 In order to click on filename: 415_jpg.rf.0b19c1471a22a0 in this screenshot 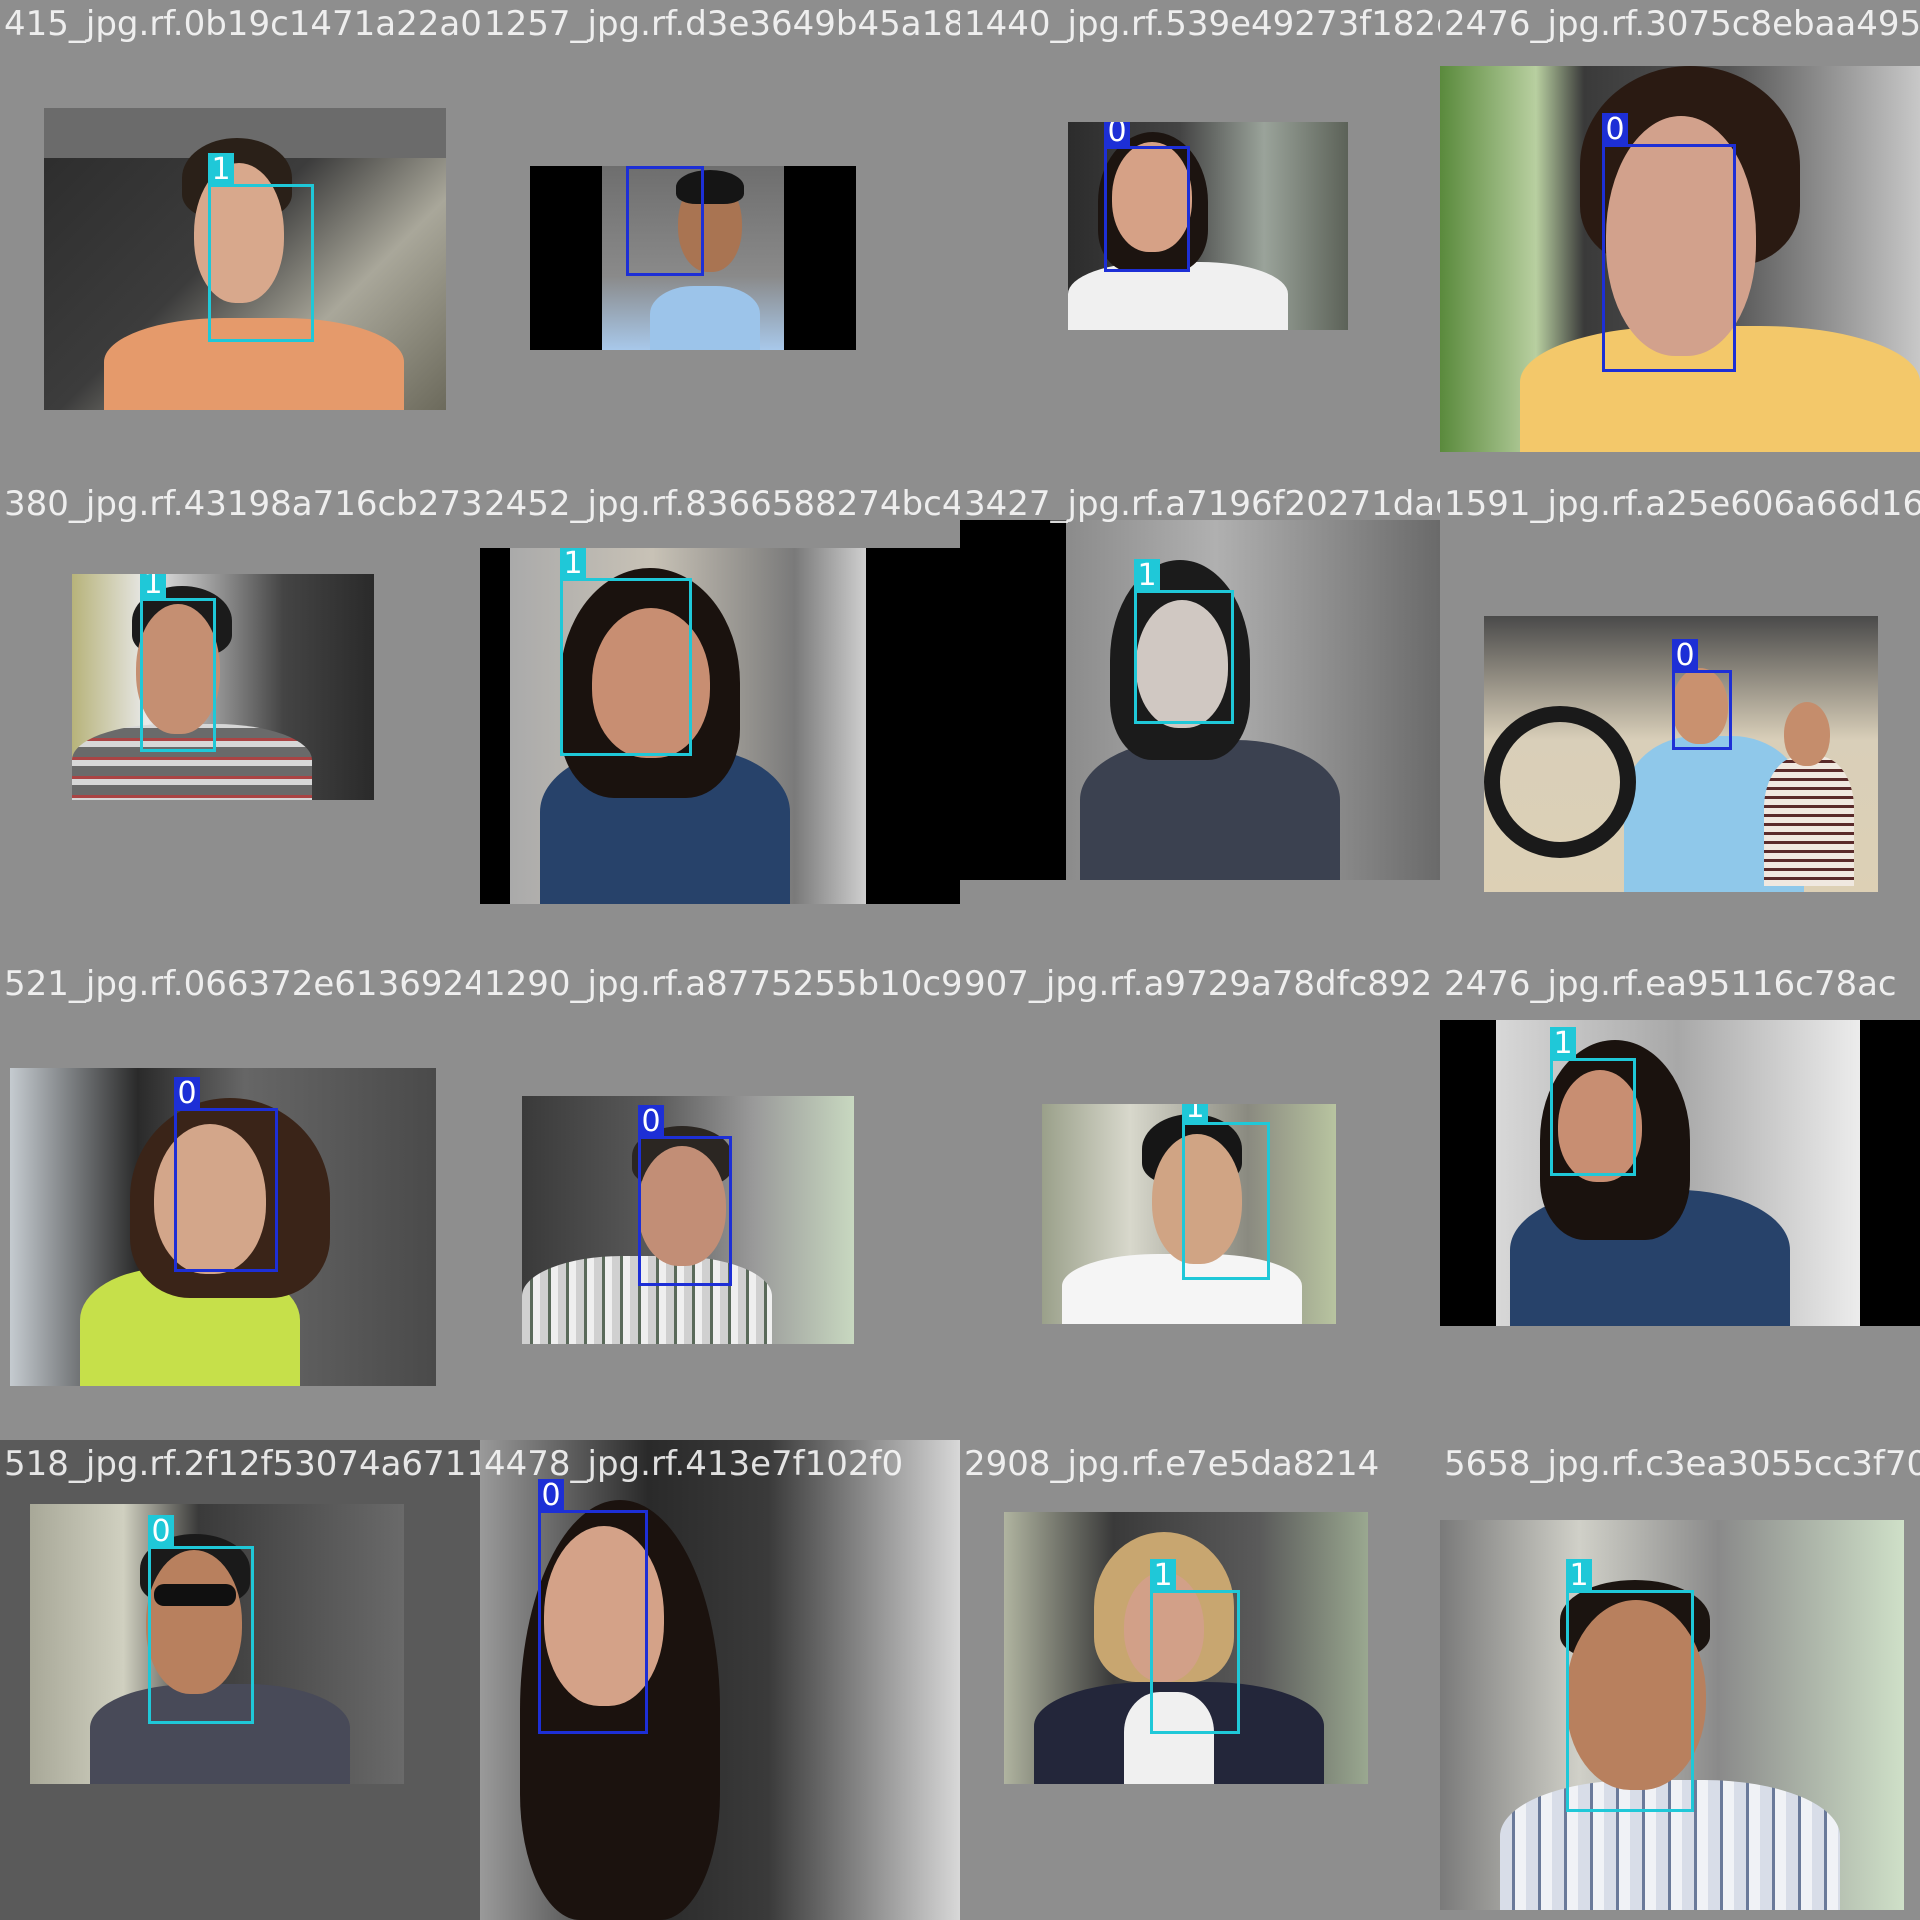, I will do `click(242, 24)`.